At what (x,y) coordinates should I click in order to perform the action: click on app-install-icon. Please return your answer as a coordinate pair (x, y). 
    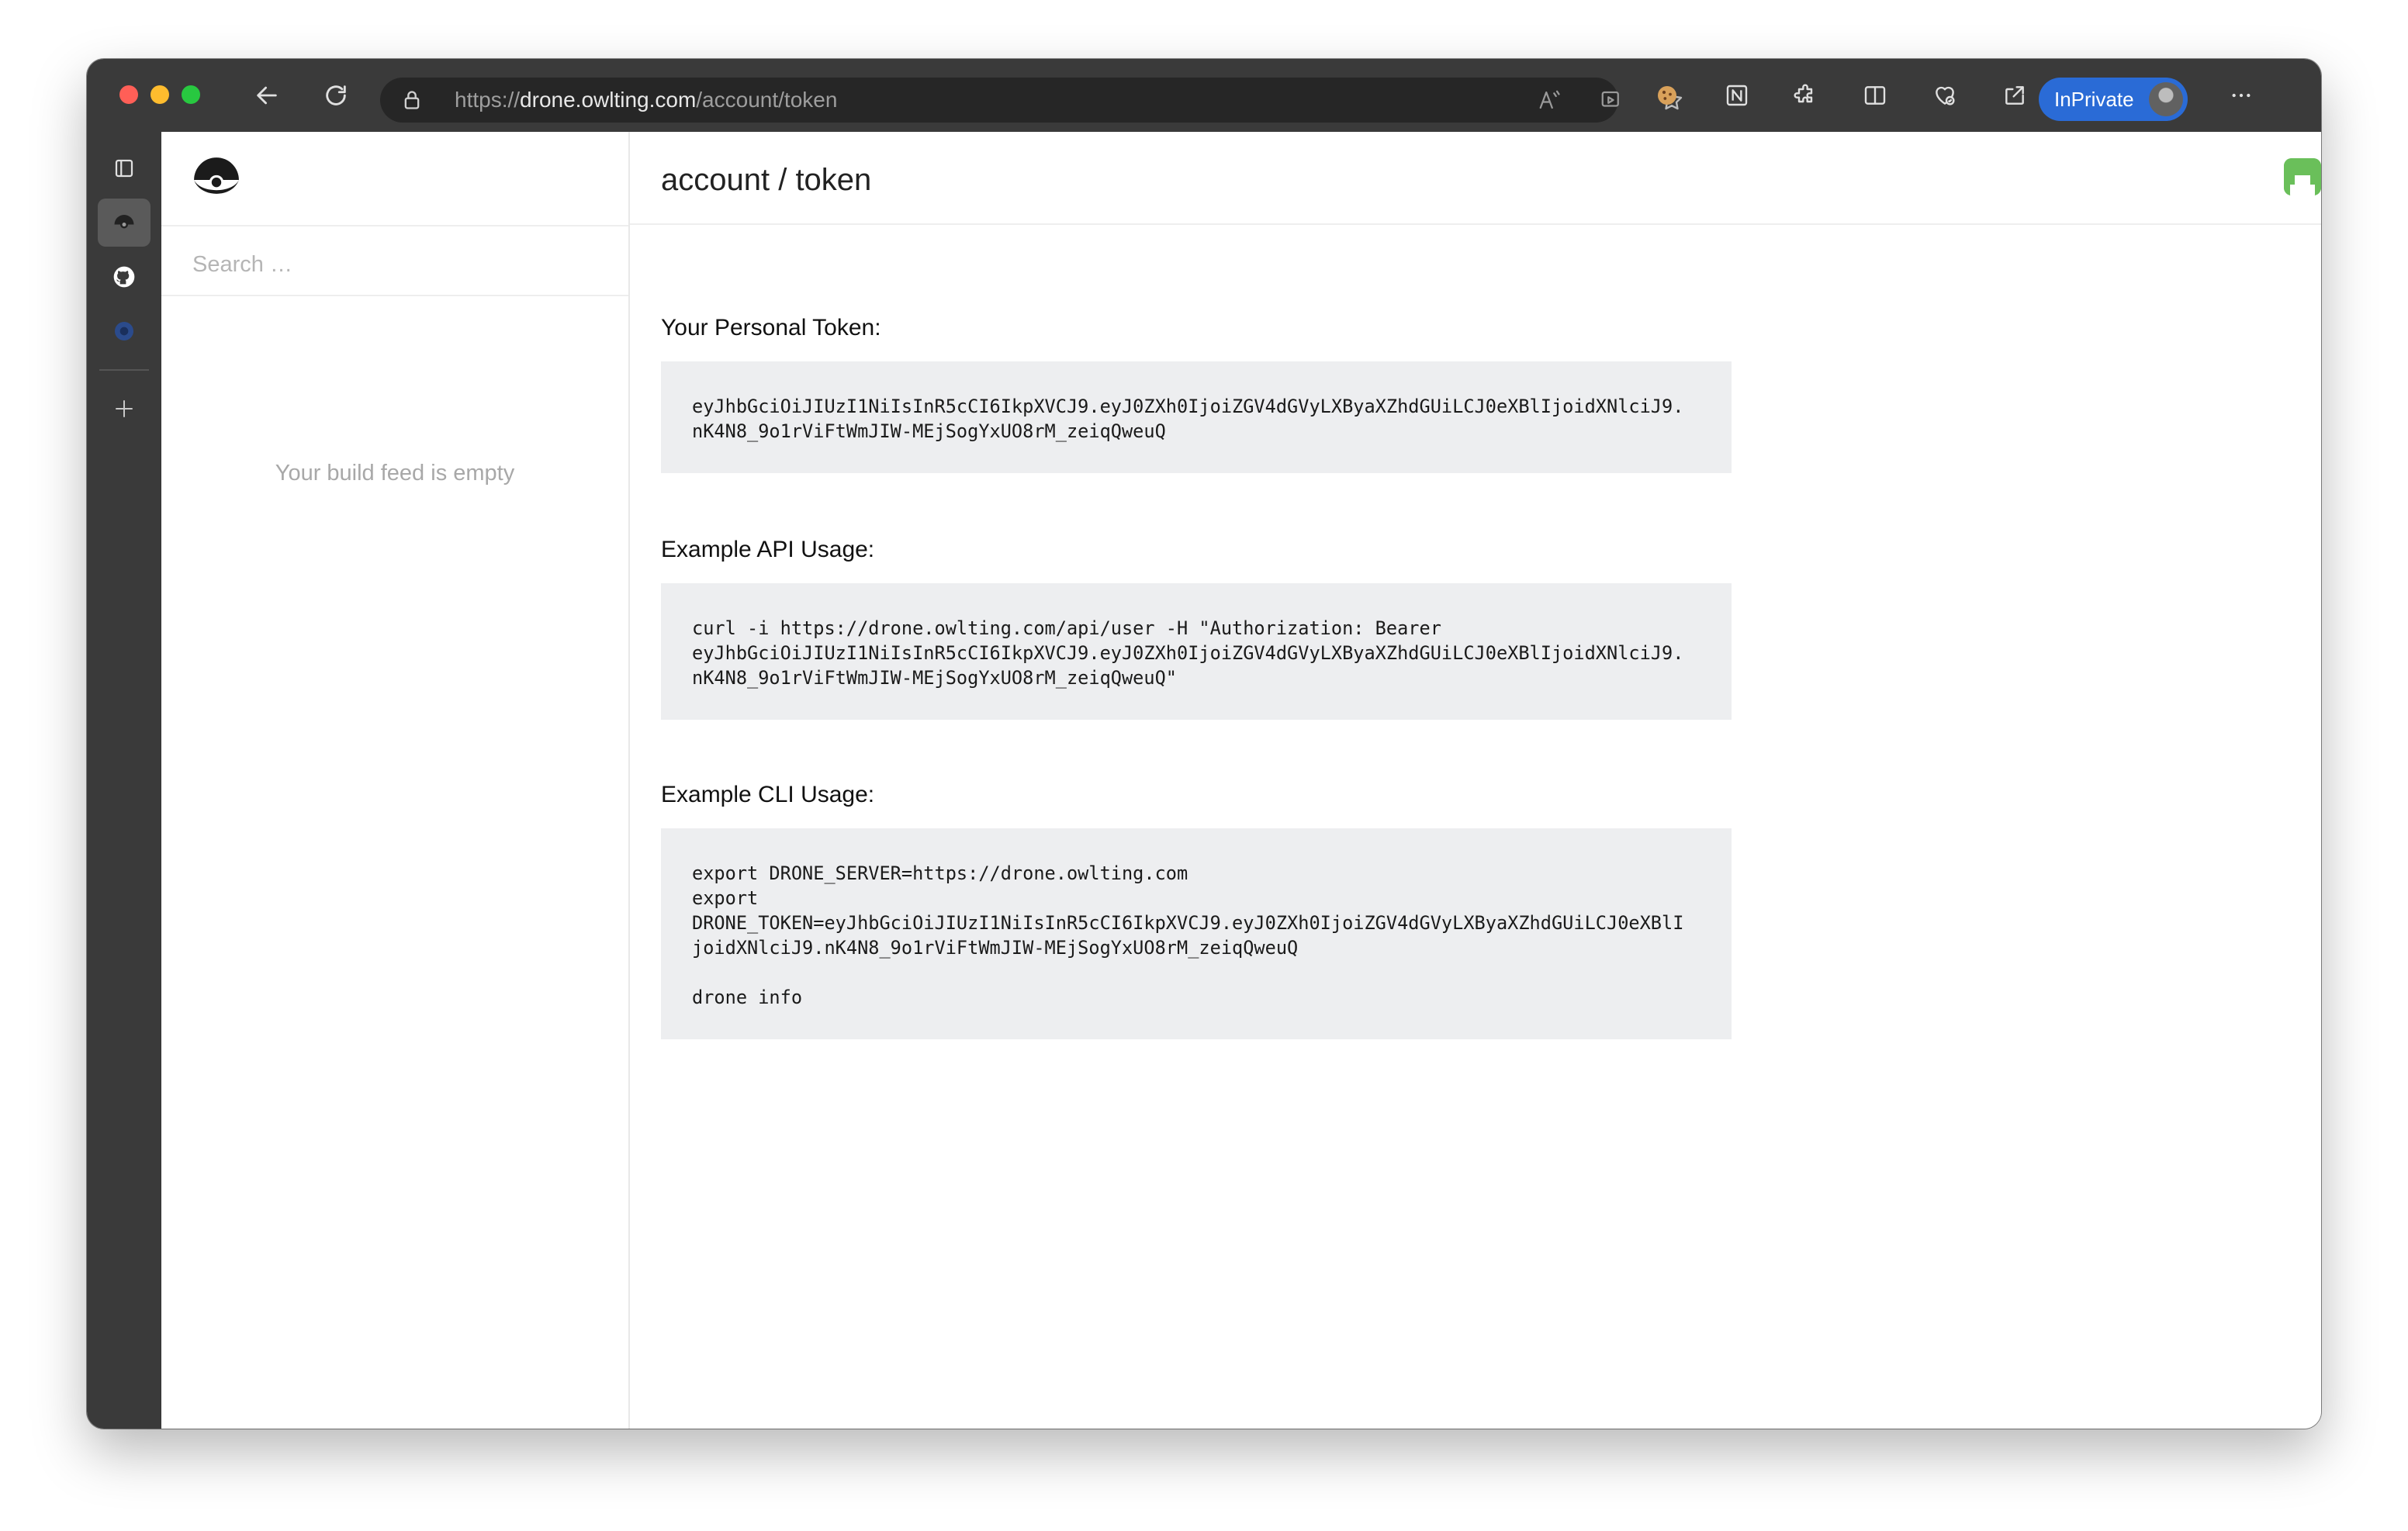
    Looking at the image, I should click on (1610, 99).